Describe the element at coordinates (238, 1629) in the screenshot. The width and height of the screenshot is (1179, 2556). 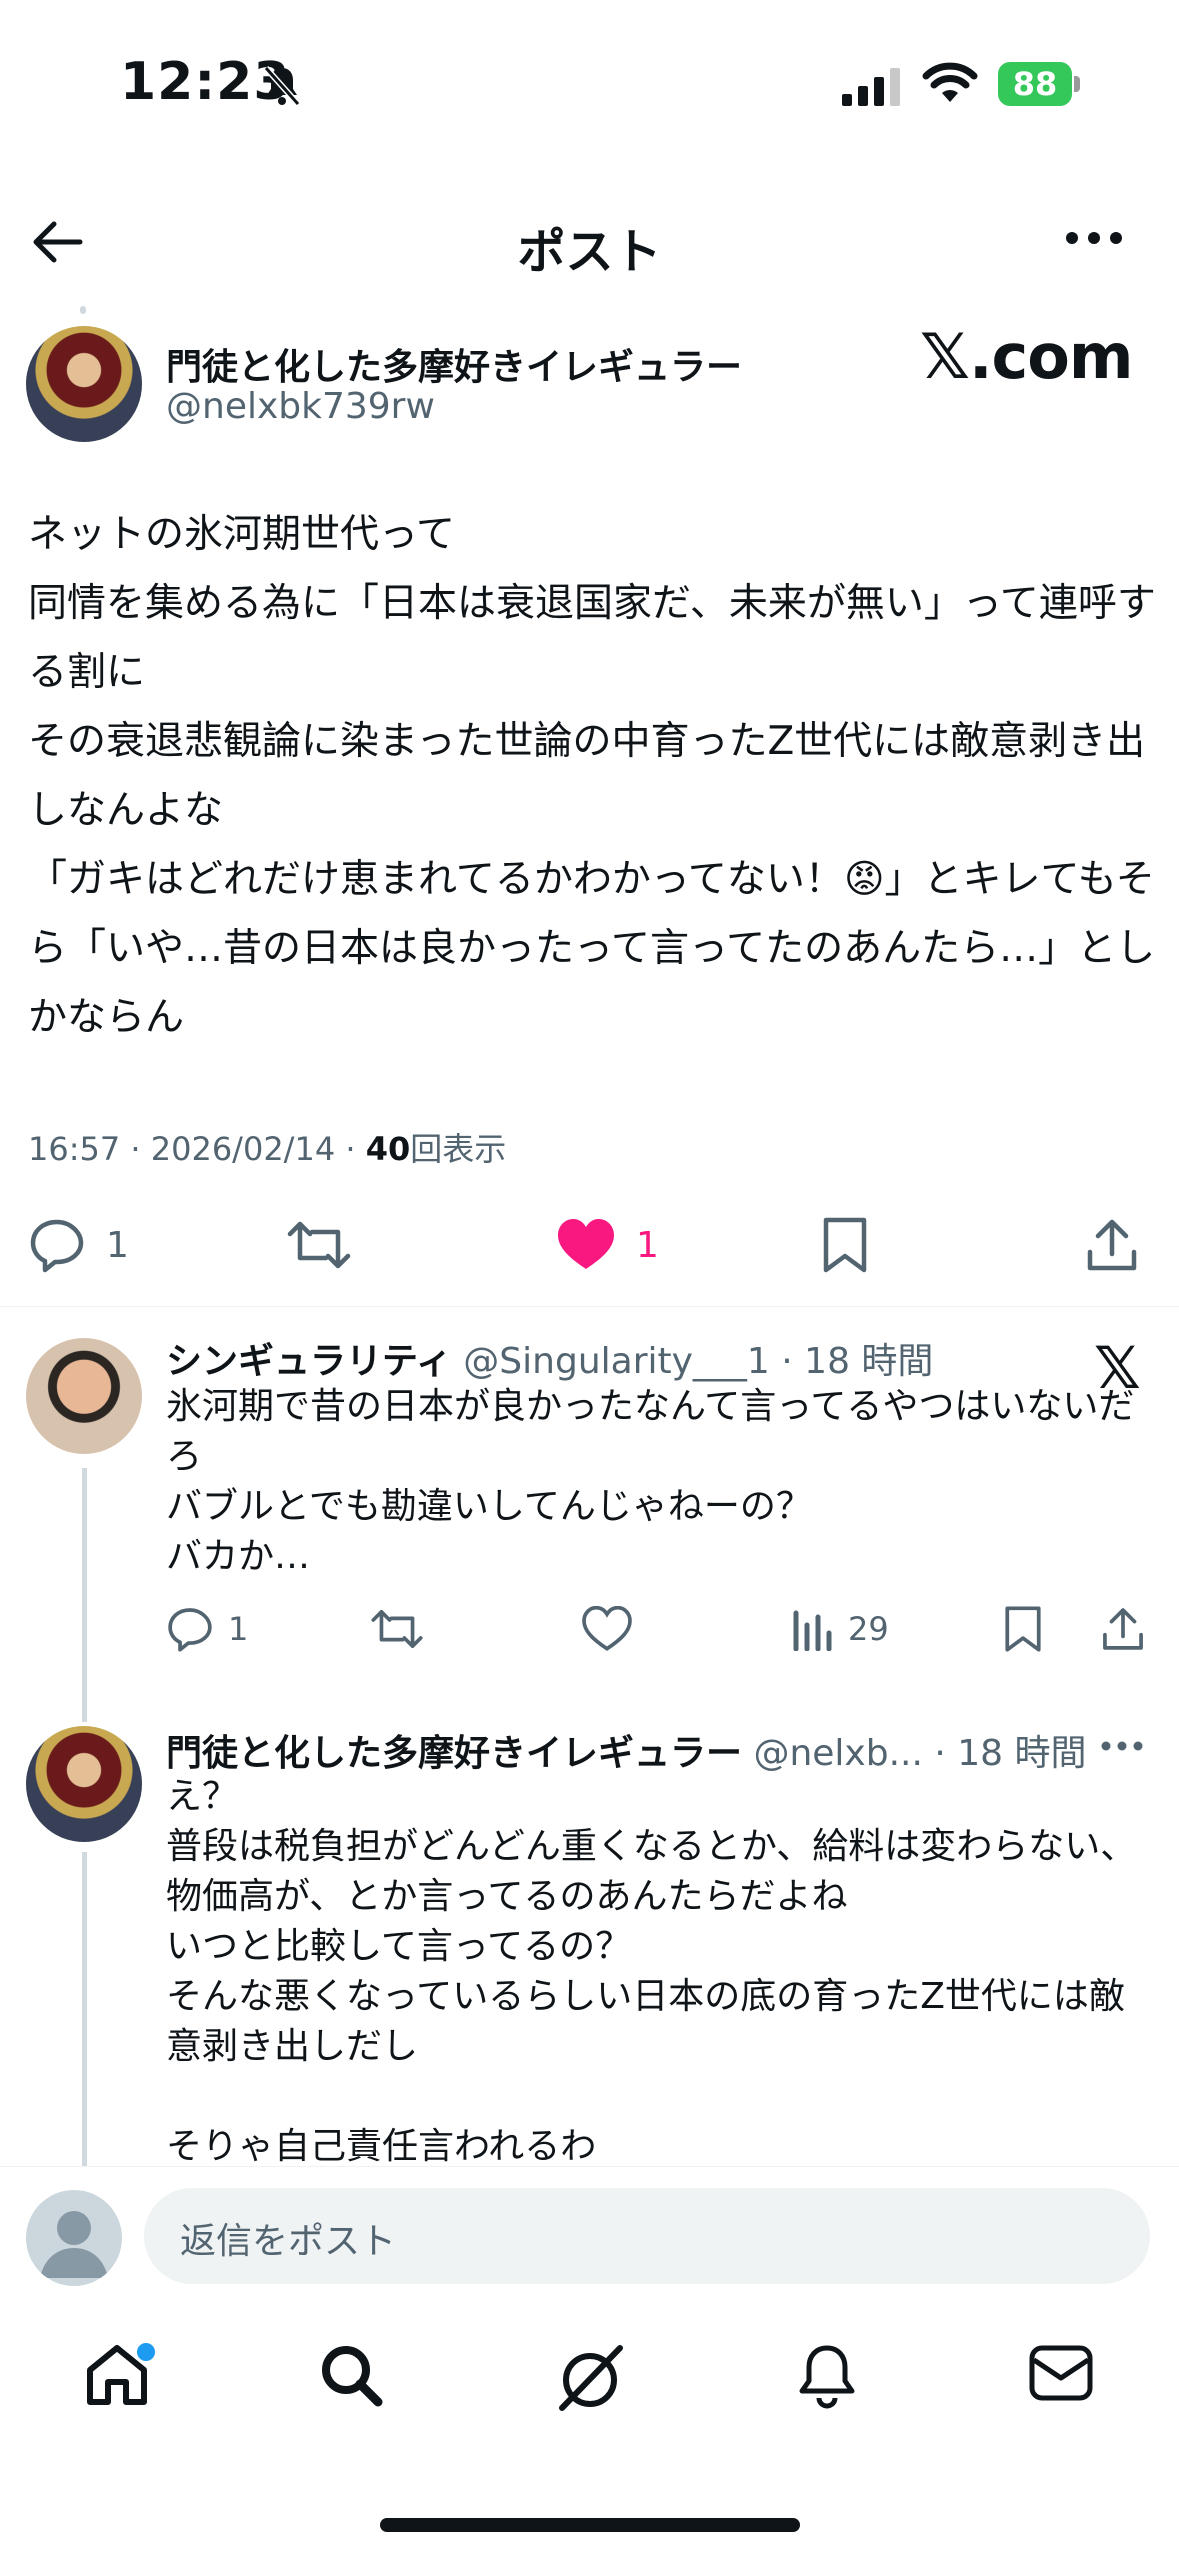
I see `reply-reply-count: 1` at that location.